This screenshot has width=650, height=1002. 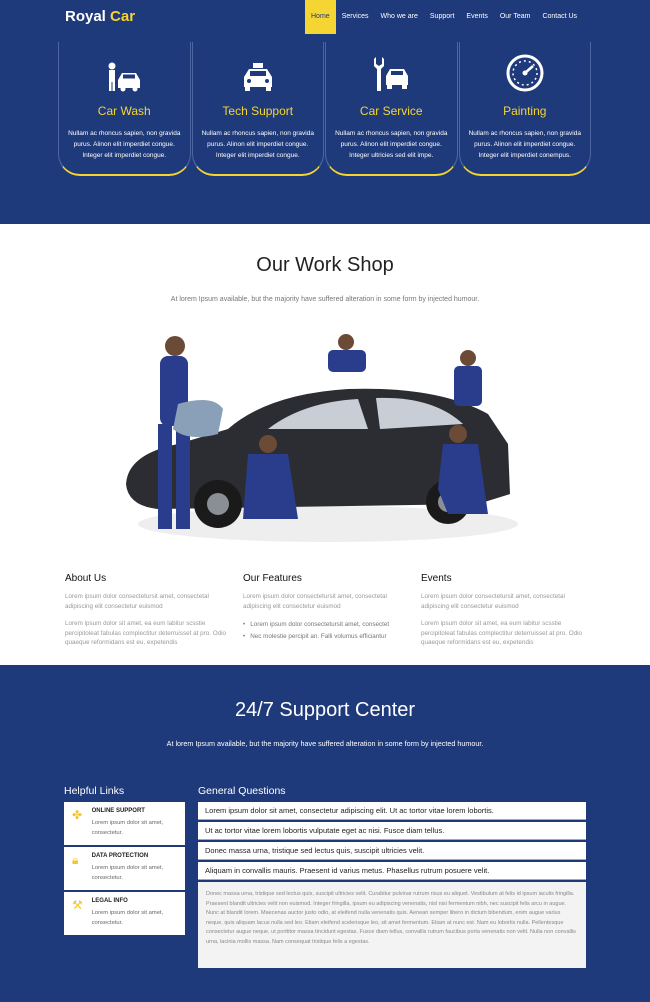 I want to click on speedometer-icon, so click(x=525, y=73).